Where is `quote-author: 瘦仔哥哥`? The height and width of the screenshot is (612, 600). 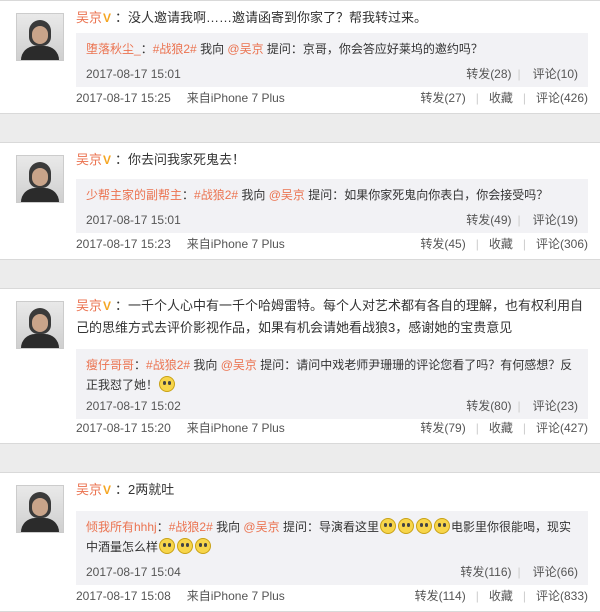
quote-author: 瘦仔哥哥 is located at coordinates (110, 365).